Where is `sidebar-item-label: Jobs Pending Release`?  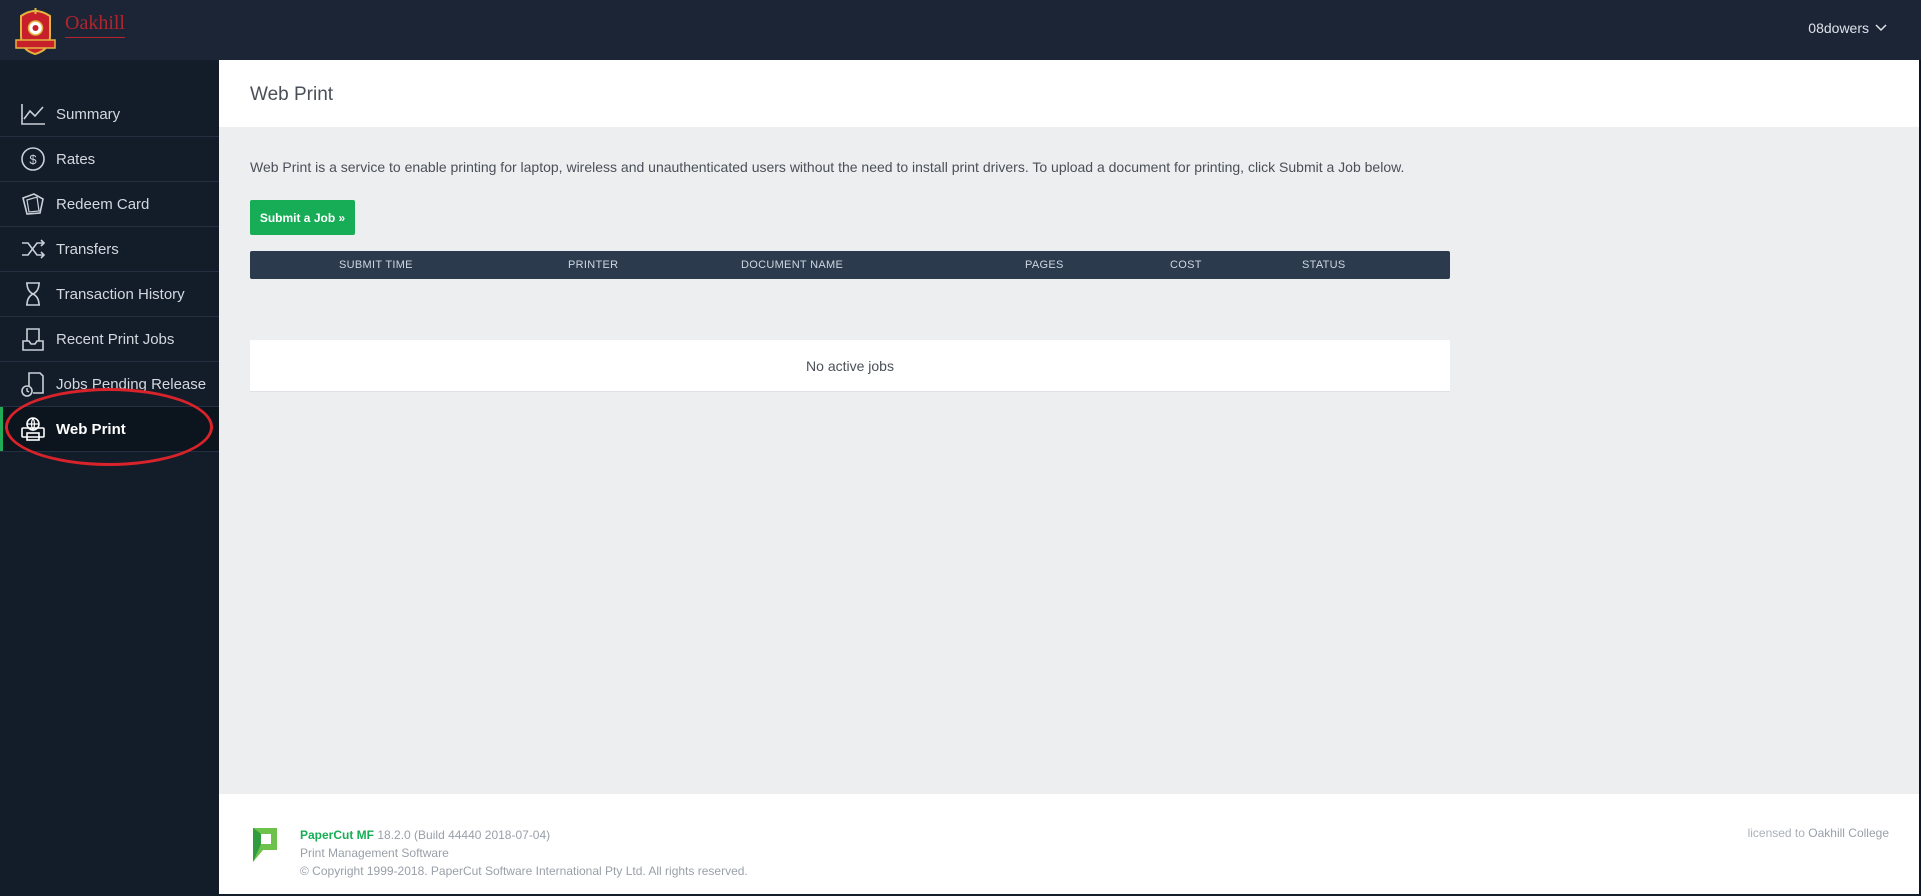 sidebar-item-label: Jobs Pending Release is located at coordinates (131, 384).